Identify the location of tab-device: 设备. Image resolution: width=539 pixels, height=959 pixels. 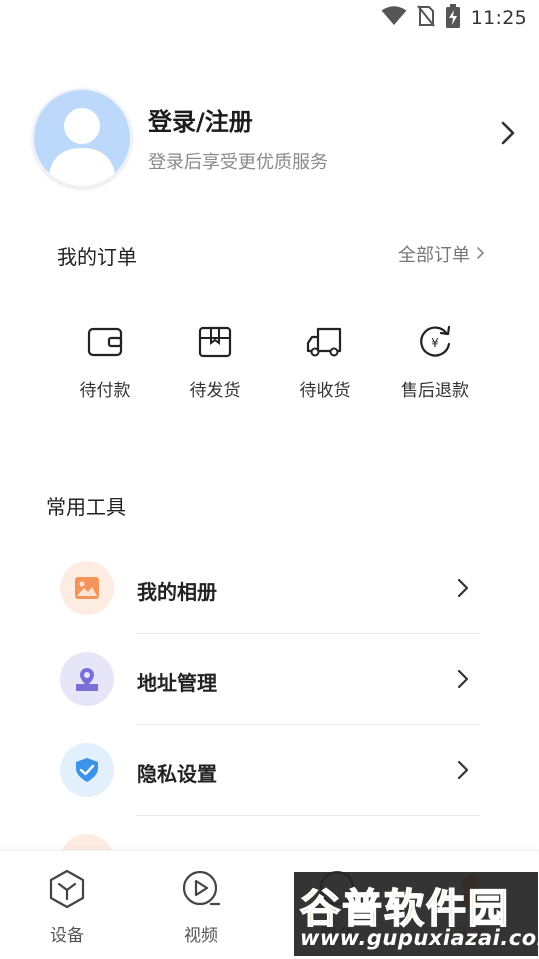
(67, 907).